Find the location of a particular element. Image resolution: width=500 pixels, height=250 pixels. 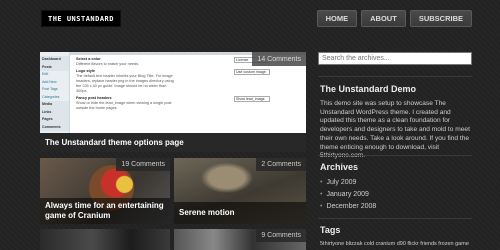

nav-subscribe-button: SUBSCRIBE is located at coordinates (440, 18).